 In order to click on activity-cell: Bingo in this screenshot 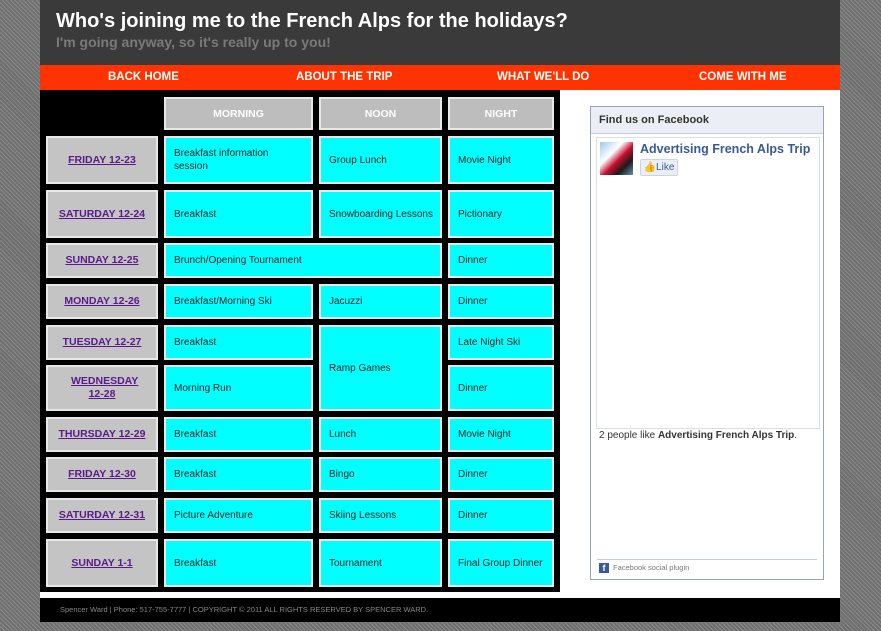, I will do `click(380, 474)`.